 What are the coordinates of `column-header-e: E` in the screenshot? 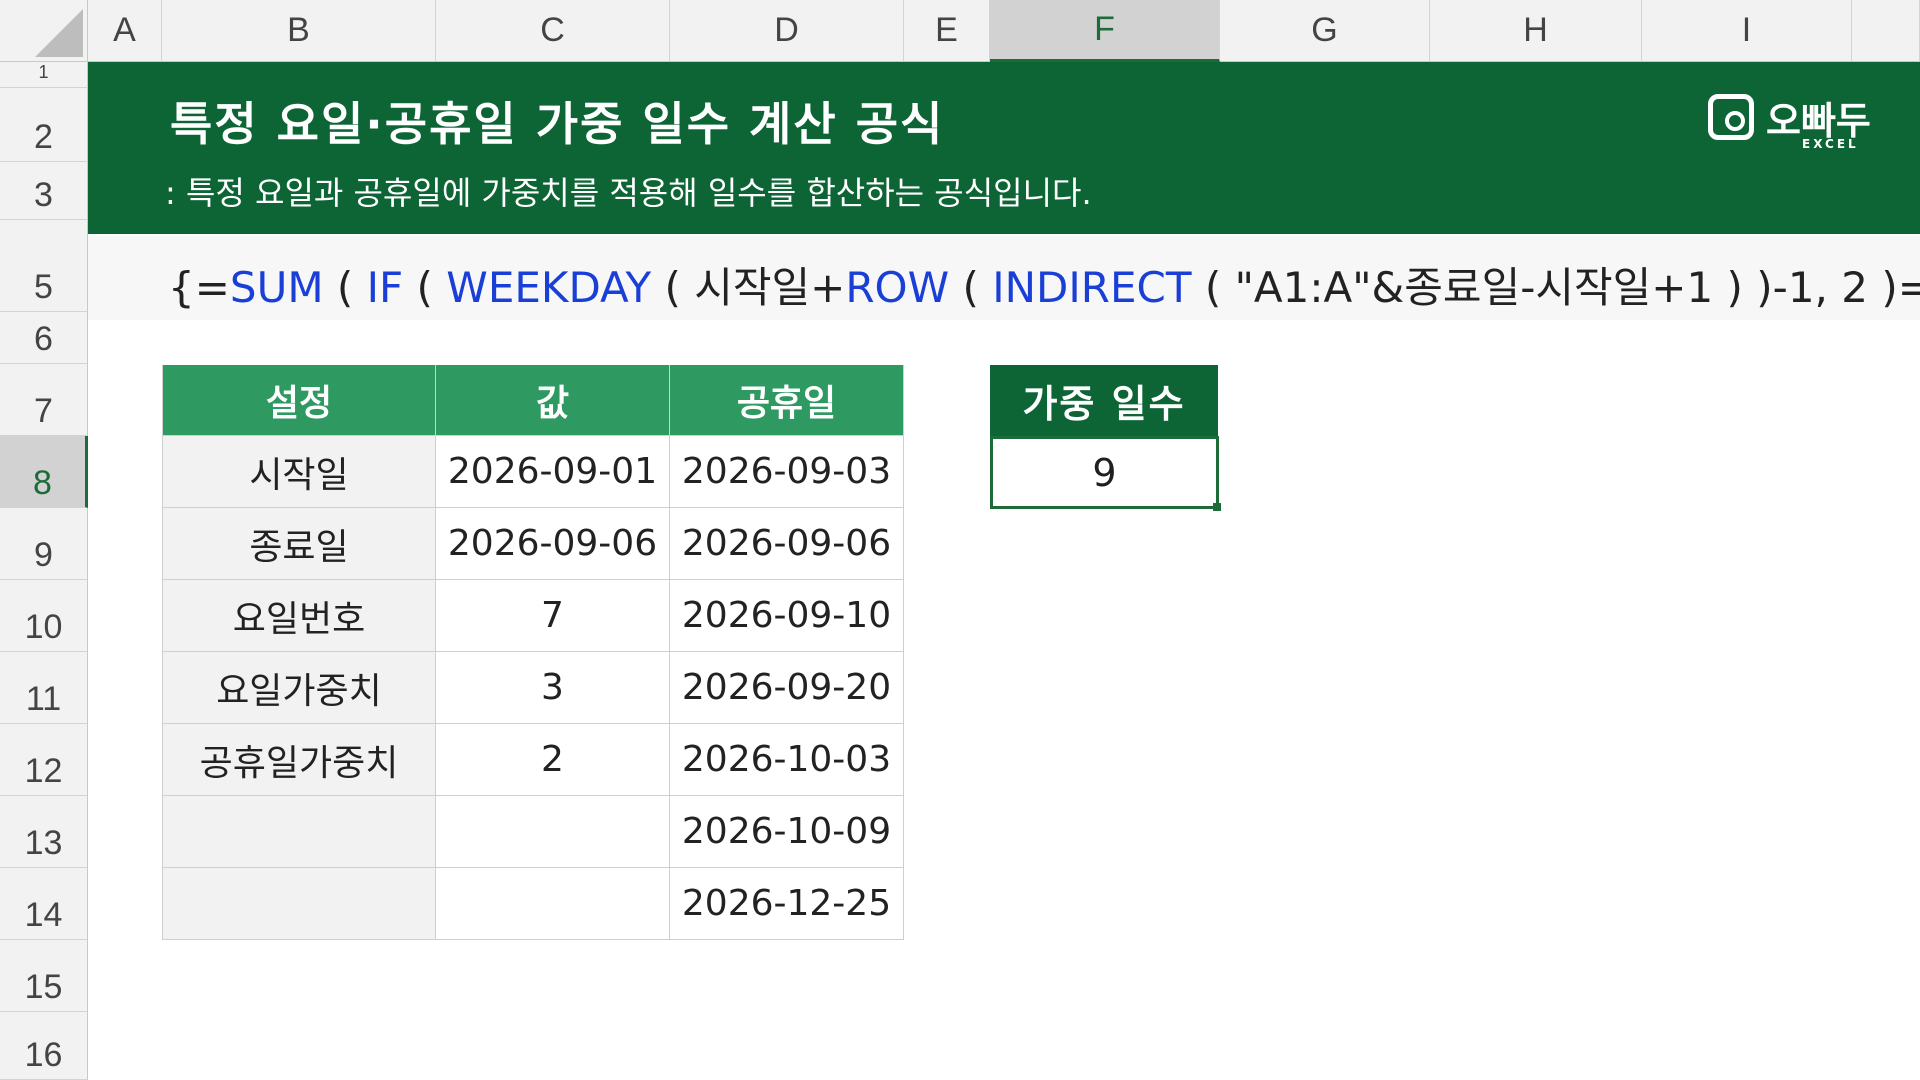 It's located at (947, 31).